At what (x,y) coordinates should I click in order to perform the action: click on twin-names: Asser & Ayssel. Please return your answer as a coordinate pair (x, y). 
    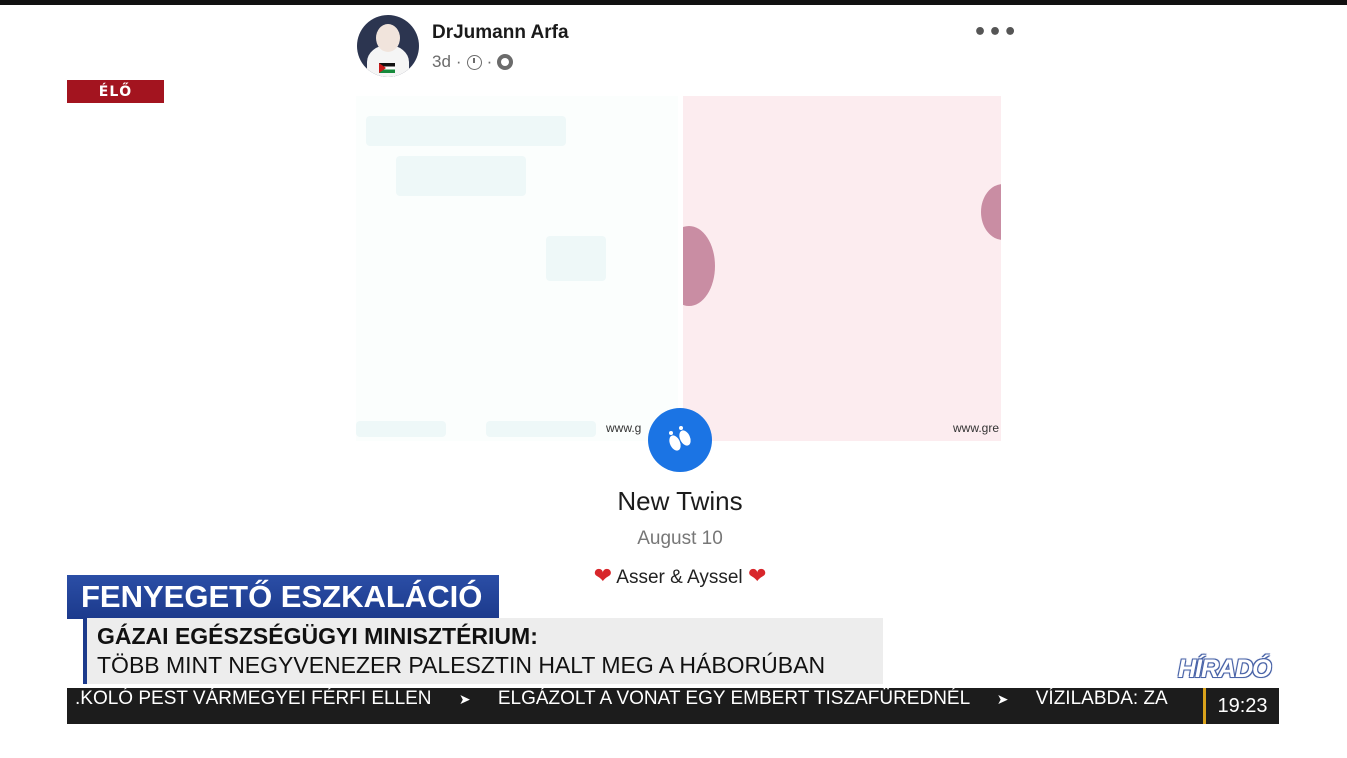
    Looking at the image, I should click on (679, 577).